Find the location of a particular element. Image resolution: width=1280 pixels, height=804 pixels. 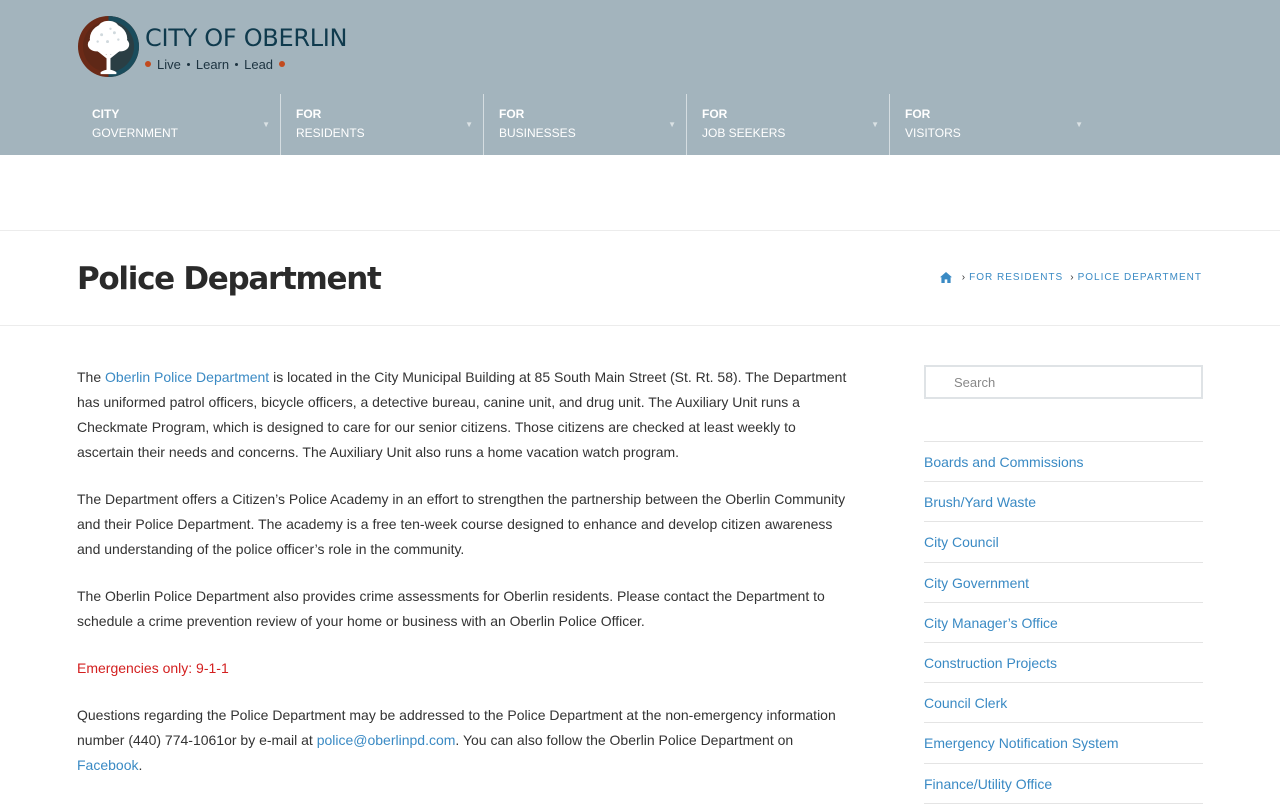

sidebar-item-finance-utility-office: Finance/Utility Office is located at coordinates (1063, 784).